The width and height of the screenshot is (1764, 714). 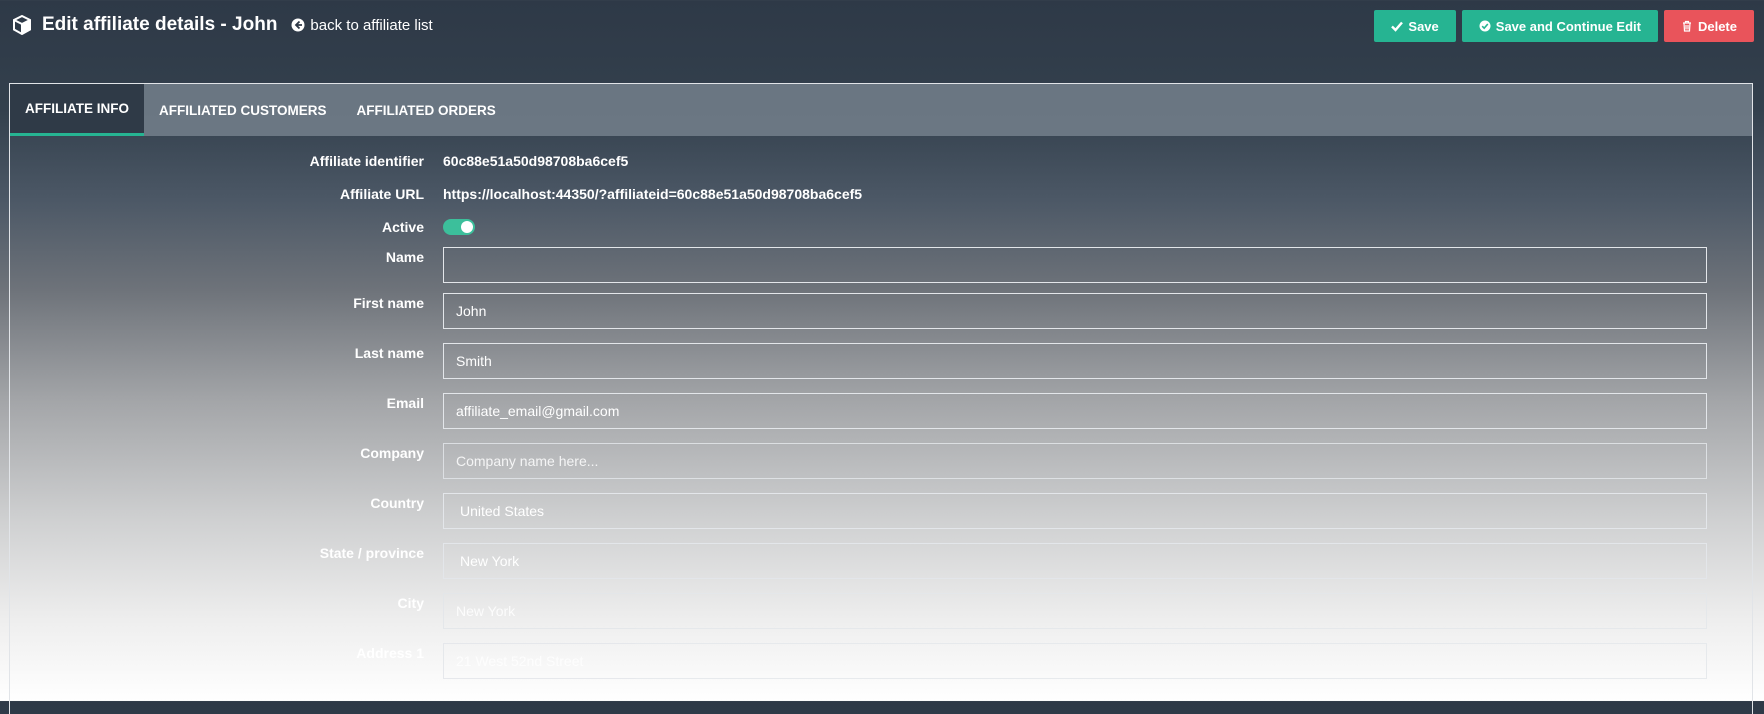 I want to click on city-label: City, so click(x=410, y=603).